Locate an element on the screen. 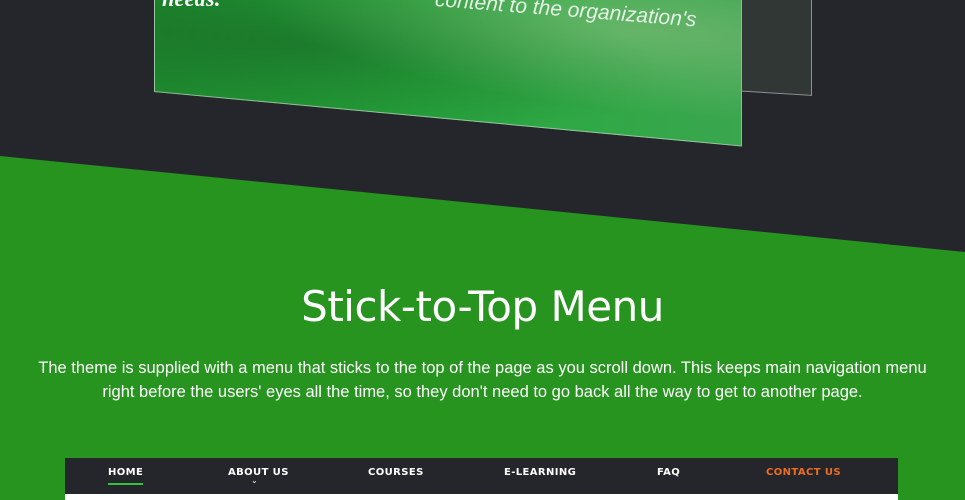  menu-item-contact-us: CONTACT US is located at coordinates (803, 472).